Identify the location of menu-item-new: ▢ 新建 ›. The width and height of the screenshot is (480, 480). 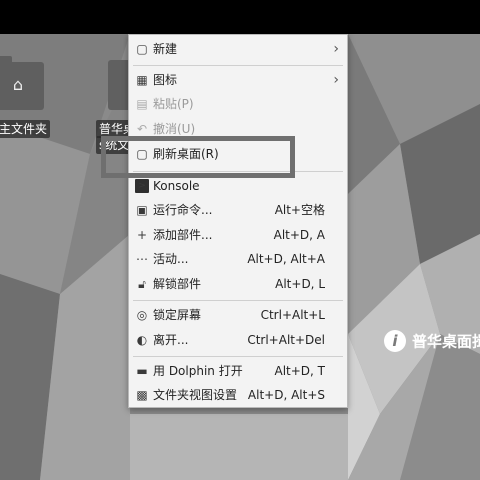
(238, 49).